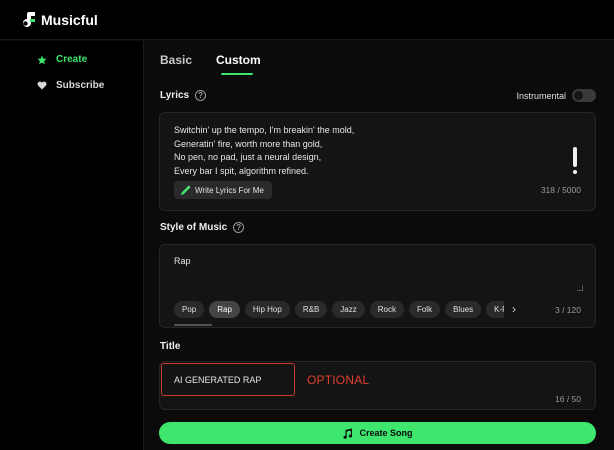 This screenshot has width=614, height=450. I want to click on style-chip: R&B, so click(311, 309).